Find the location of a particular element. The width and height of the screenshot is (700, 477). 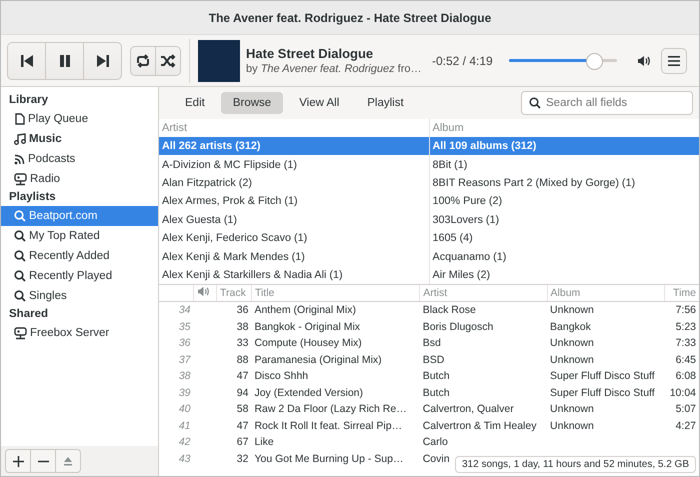

artist-cell: Calvertron & Tim Healey is located at coordinates (479, 426).